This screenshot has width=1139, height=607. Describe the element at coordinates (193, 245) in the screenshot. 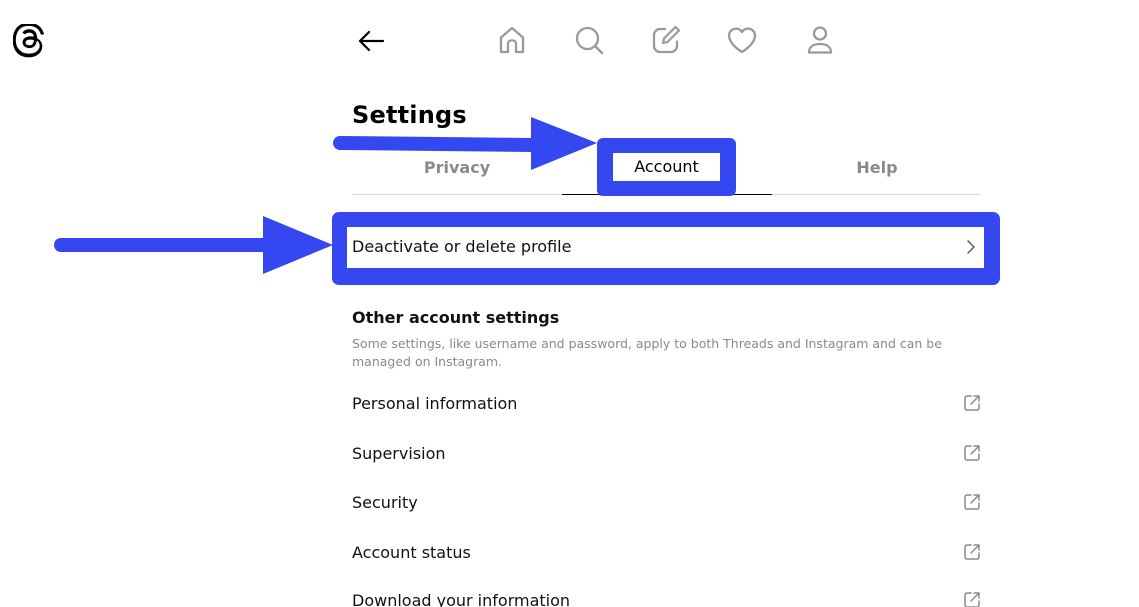

I see `annotation-arrow-deactivate` at that location.